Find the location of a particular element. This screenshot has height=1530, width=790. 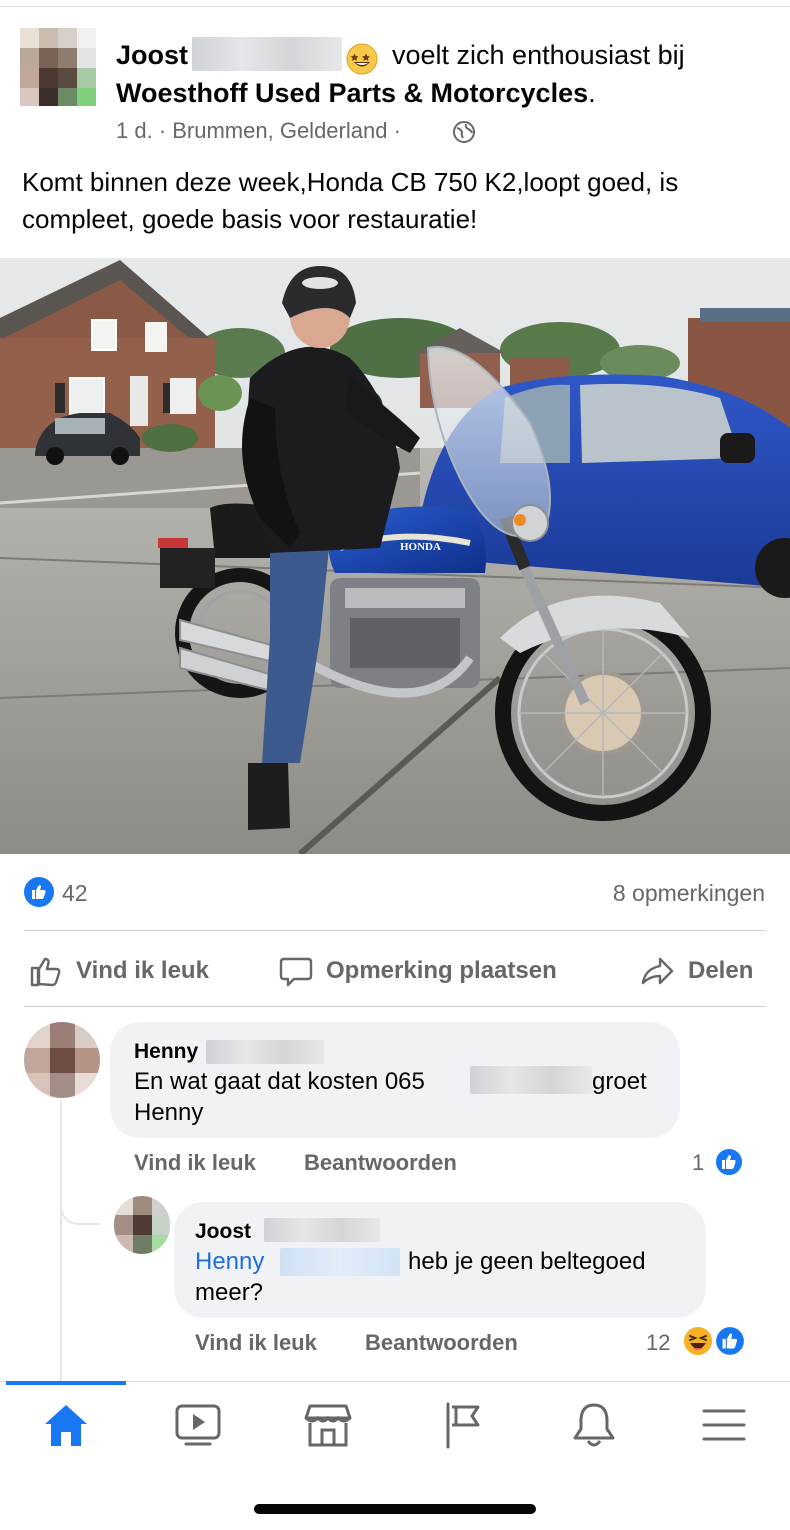

tab-menu is located at coordinates (724, 1425).